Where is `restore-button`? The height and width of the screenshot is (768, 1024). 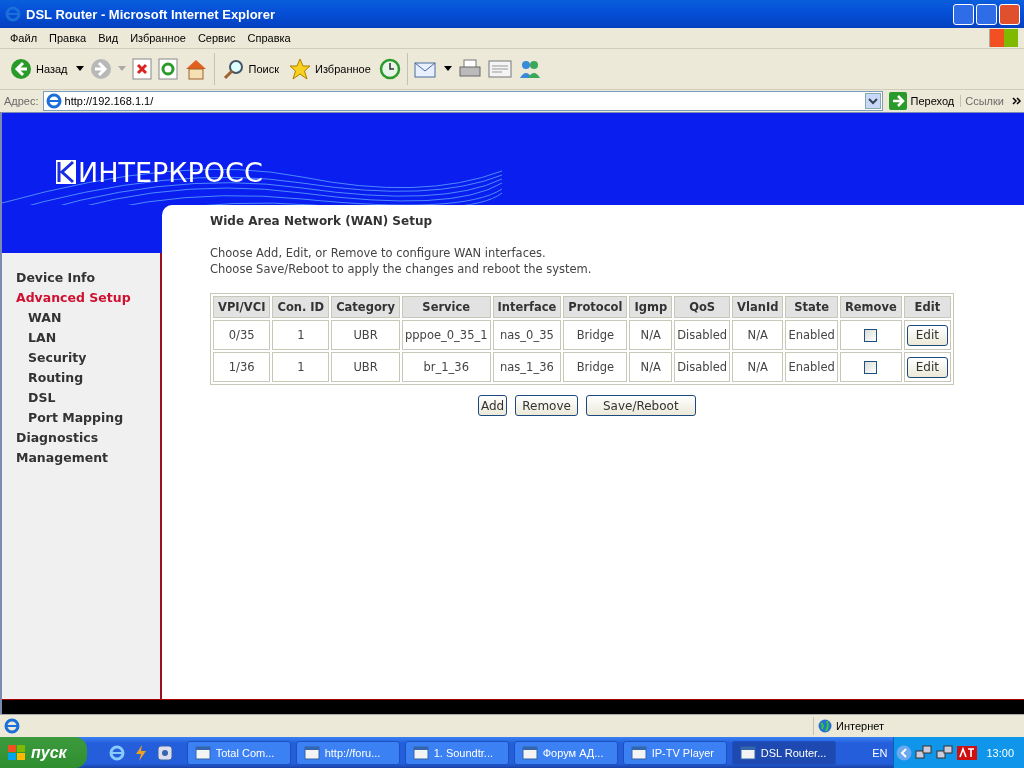
restore-button is located at coordinates (986, 14).